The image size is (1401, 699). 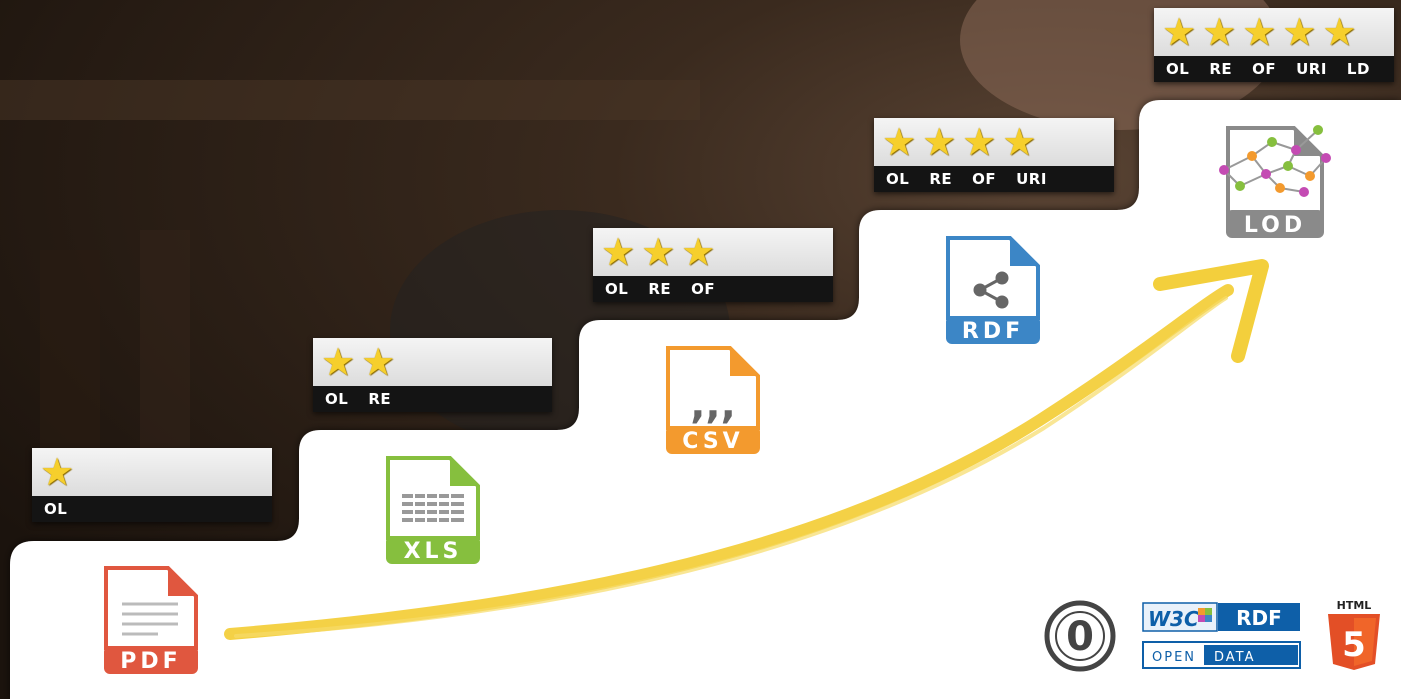 What do you see at coordinates (712, 441) in the screenshot?
I see `csv-label: CSV` at bounding box center [712, 441].